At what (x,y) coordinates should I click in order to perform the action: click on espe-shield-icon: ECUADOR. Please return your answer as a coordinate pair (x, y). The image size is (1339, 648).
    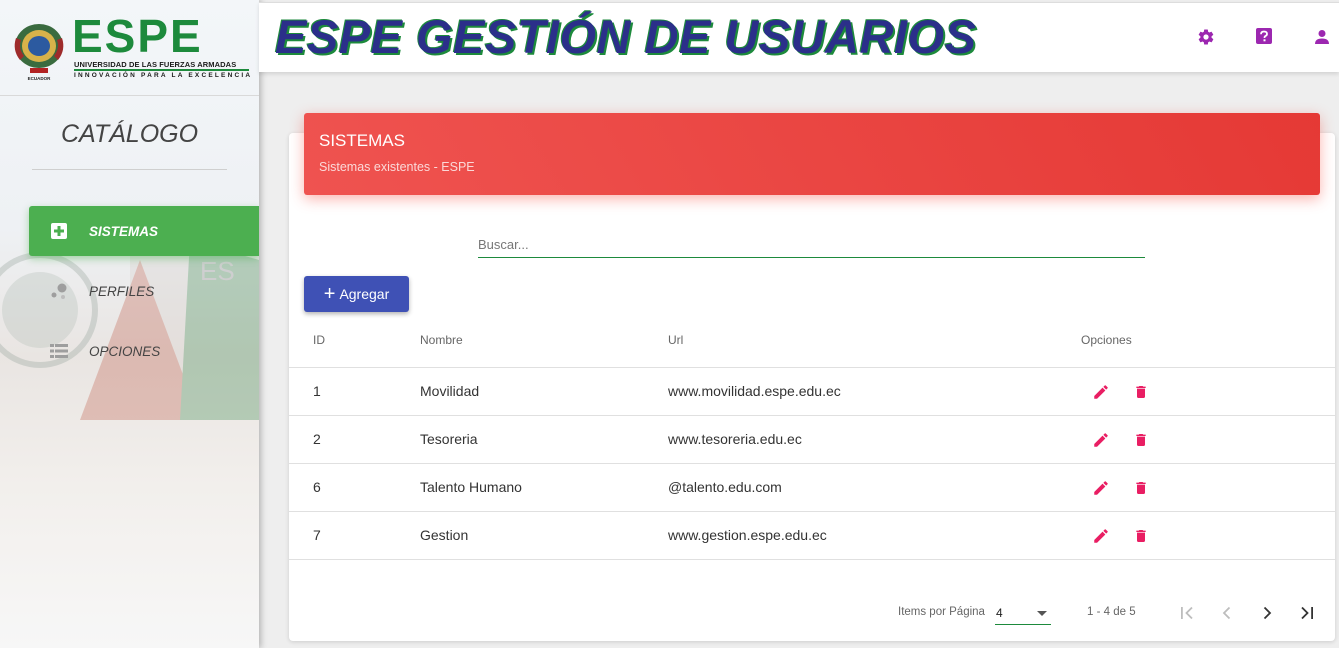
    Looking at the image, I should click on (39, 52).